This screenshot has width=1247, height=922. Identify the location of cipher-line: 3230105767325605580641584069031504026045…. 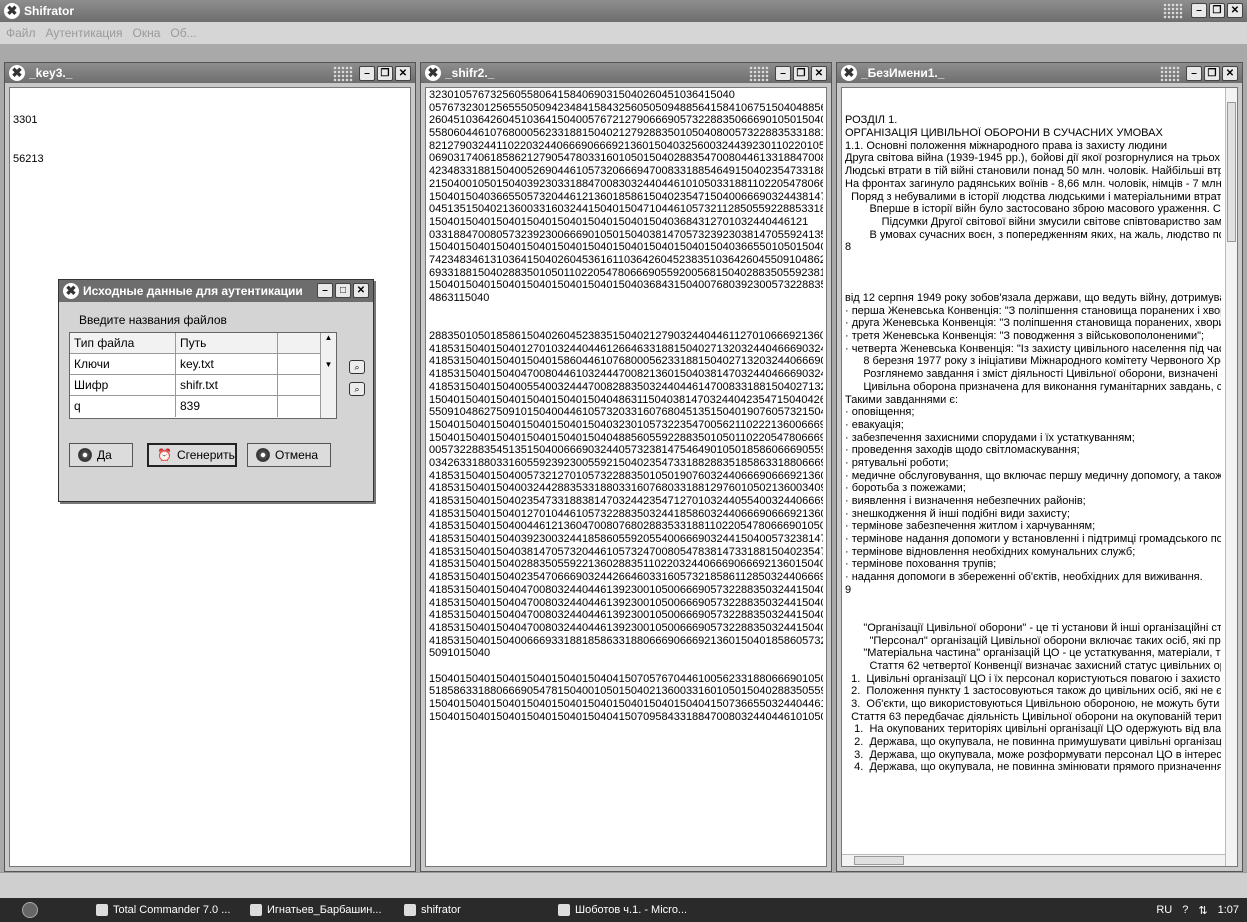
(582, 95).